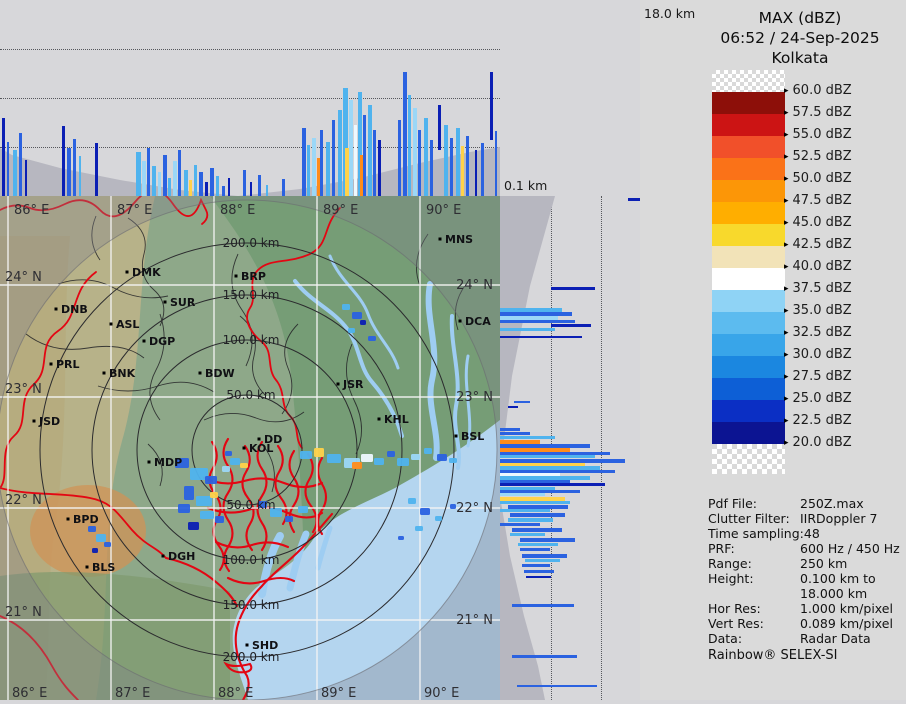 The width and height of the screenshot is (906, 704). I want to click on range-ring-label: 50.0 km, so click(250, 505).